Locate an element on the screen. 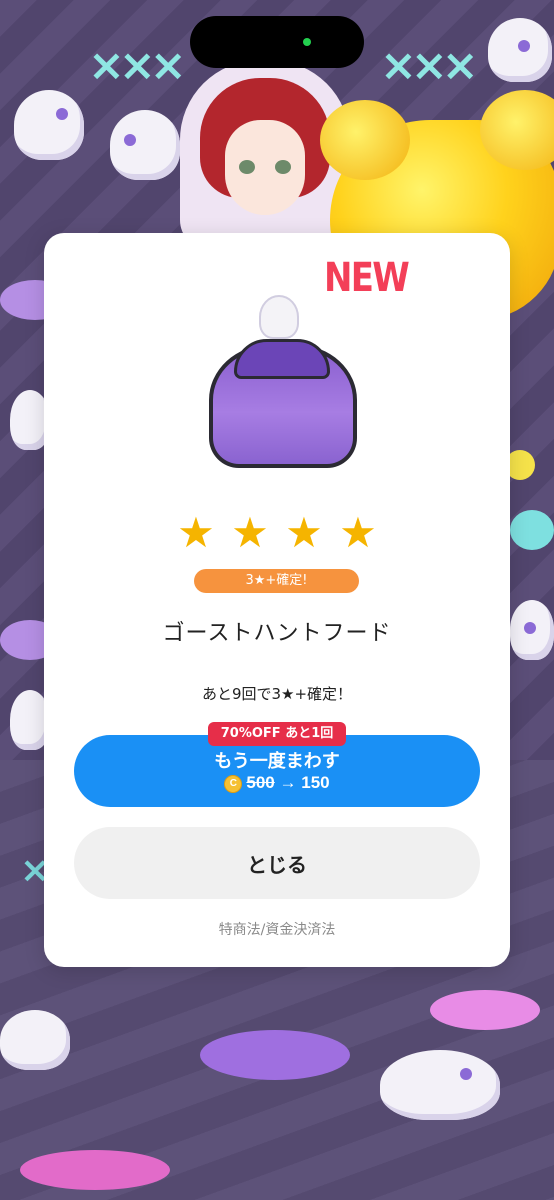 The height and width of the screenshot is (1200, 554). coin-icon: C is located at coordinates (233, 783).